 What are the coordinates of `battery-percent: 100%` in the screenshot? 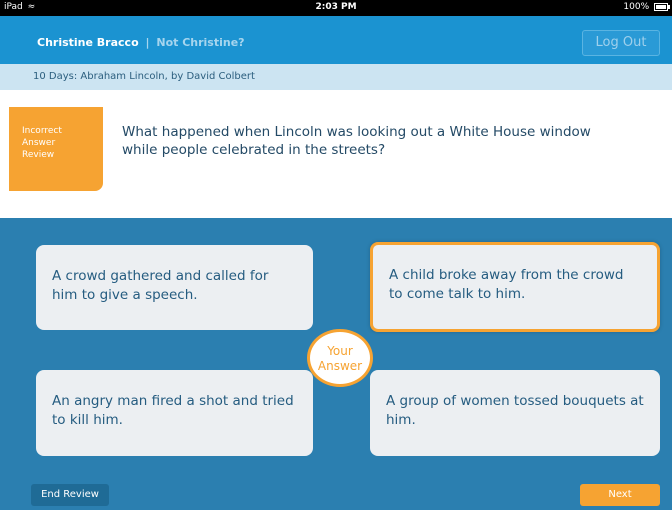 It's located at (636, 7).